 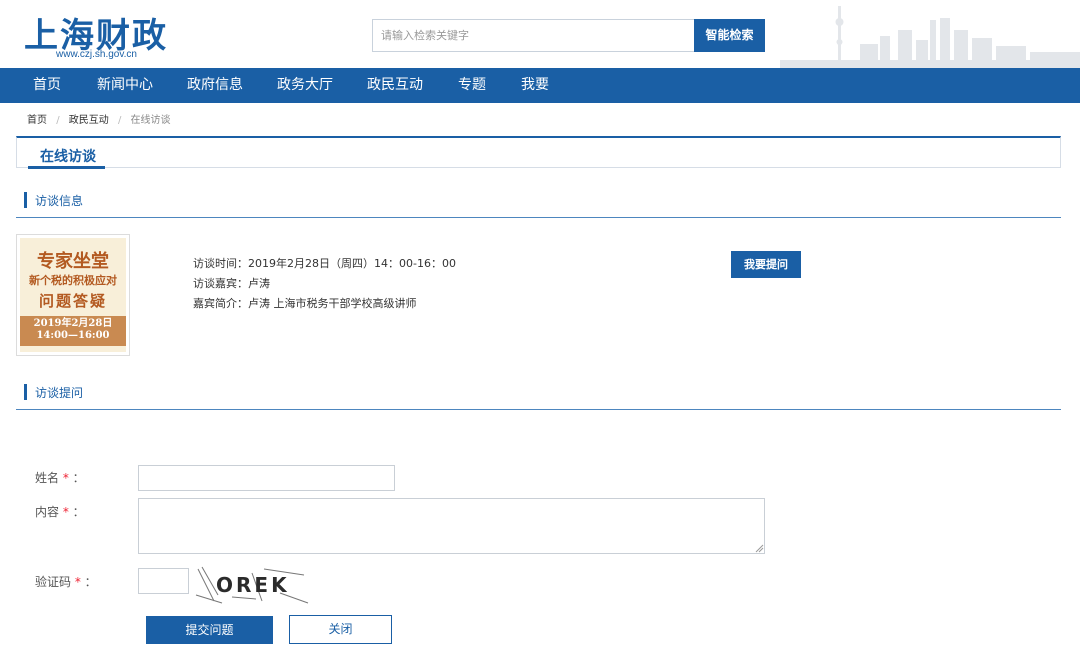 What do you see at coordinates (73, 280) in the screenshot?
I see `poster-subheading: 新个税的积极应对` at bounding box center [73, 280].